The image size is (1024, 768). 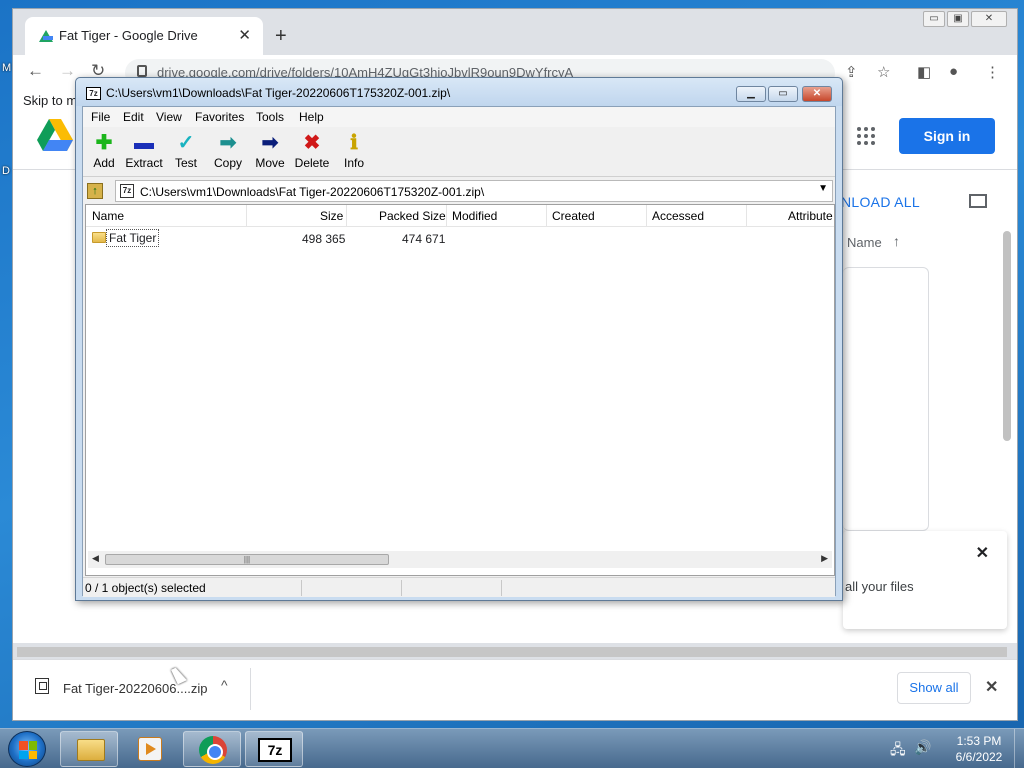 What do you see at coordinates (751, 94) in the screenshot?
I see `minimize-button: ▁` at bounding box center [751, 94].